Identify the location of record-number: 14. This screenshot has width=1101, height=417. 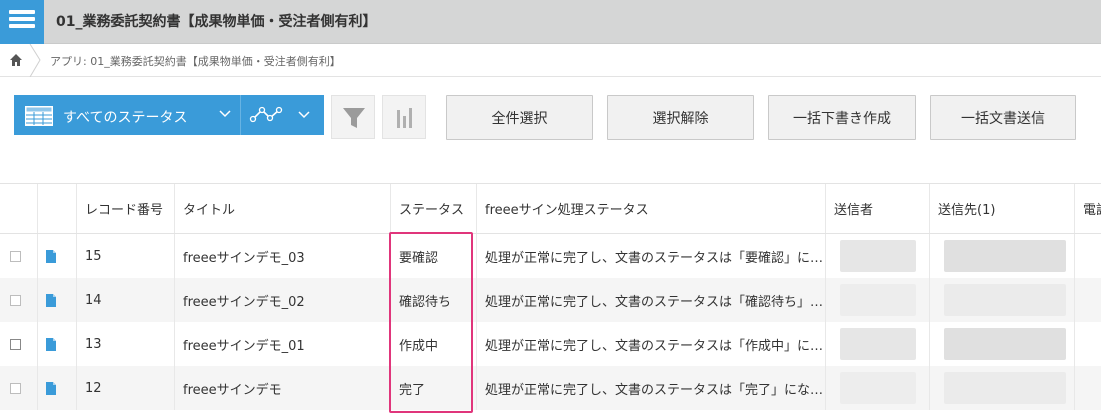
(126, 300).